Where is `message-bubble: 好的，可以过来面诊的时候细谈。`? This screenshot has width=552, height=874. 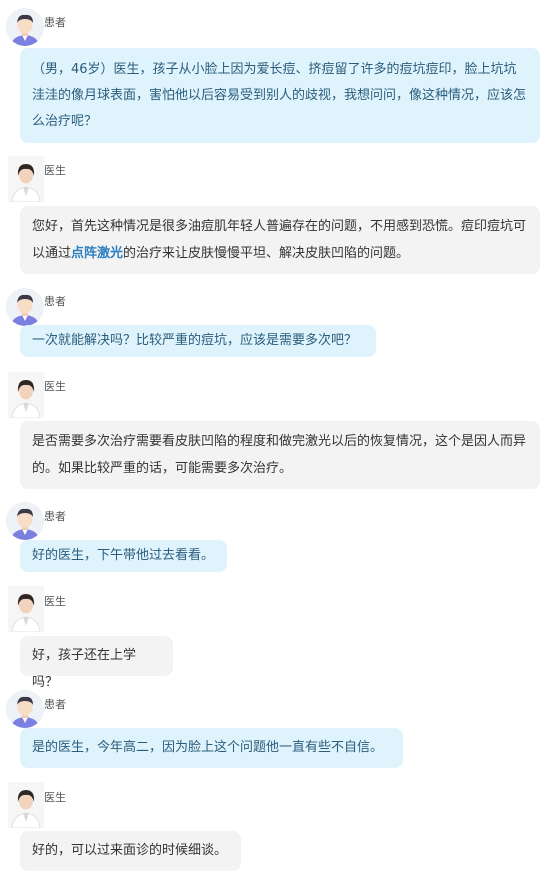
message-bubble: 好的，可以过来面诊的时候细谈。 is located at coordinates (130, 851).